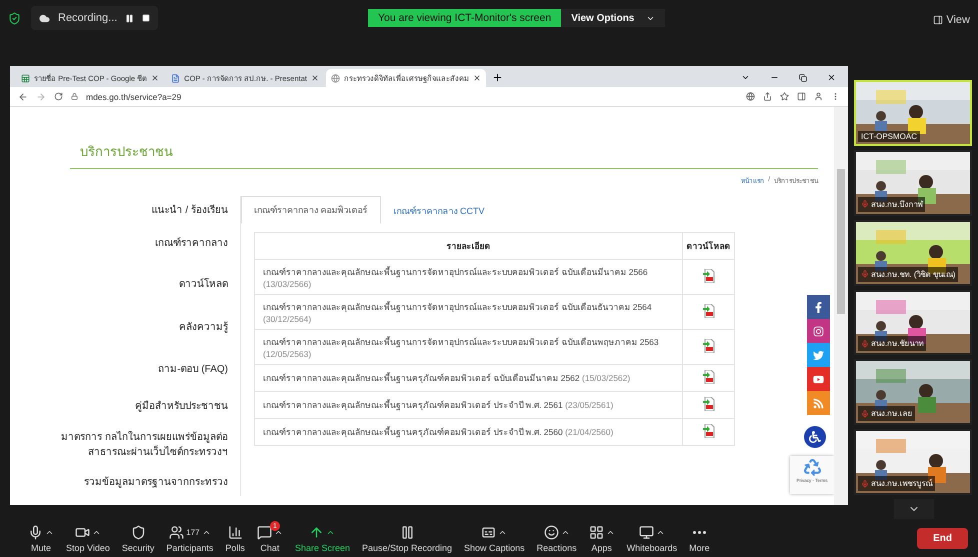 The image size is (978, 557). What do you see at coordinates (264, 532) in the screenshot?
I see `chat-icon` at bounding box center [264, 532].